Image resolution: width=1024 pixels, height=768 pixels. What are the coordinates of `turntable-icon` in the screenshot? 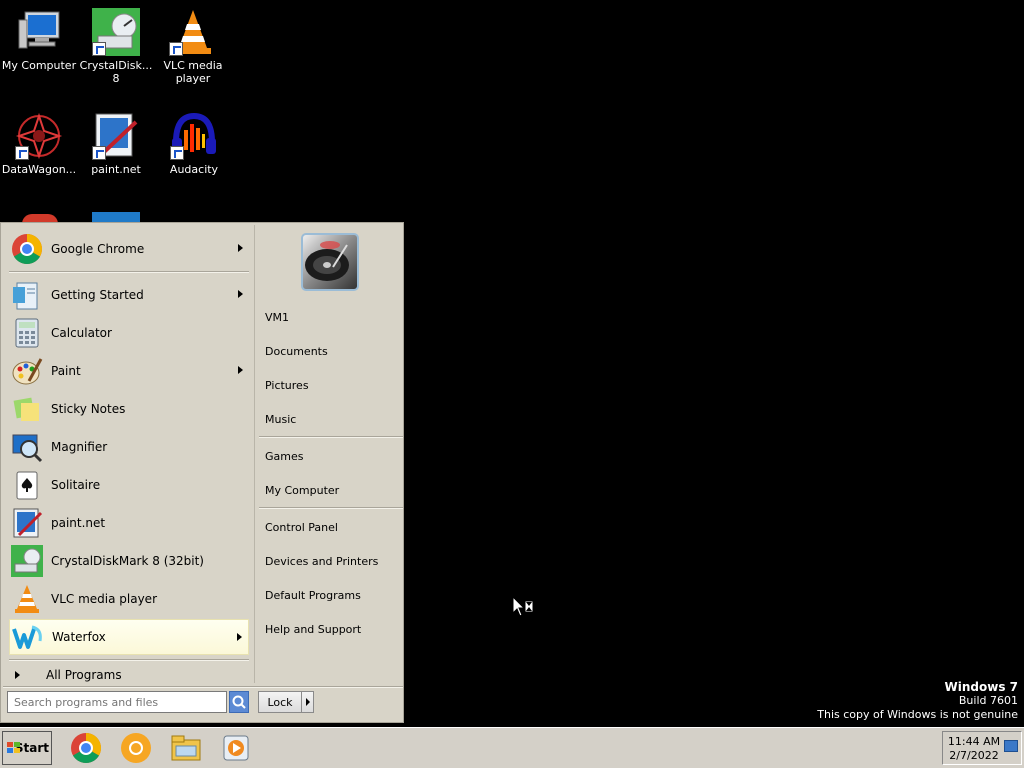 It's located at (327, 261).